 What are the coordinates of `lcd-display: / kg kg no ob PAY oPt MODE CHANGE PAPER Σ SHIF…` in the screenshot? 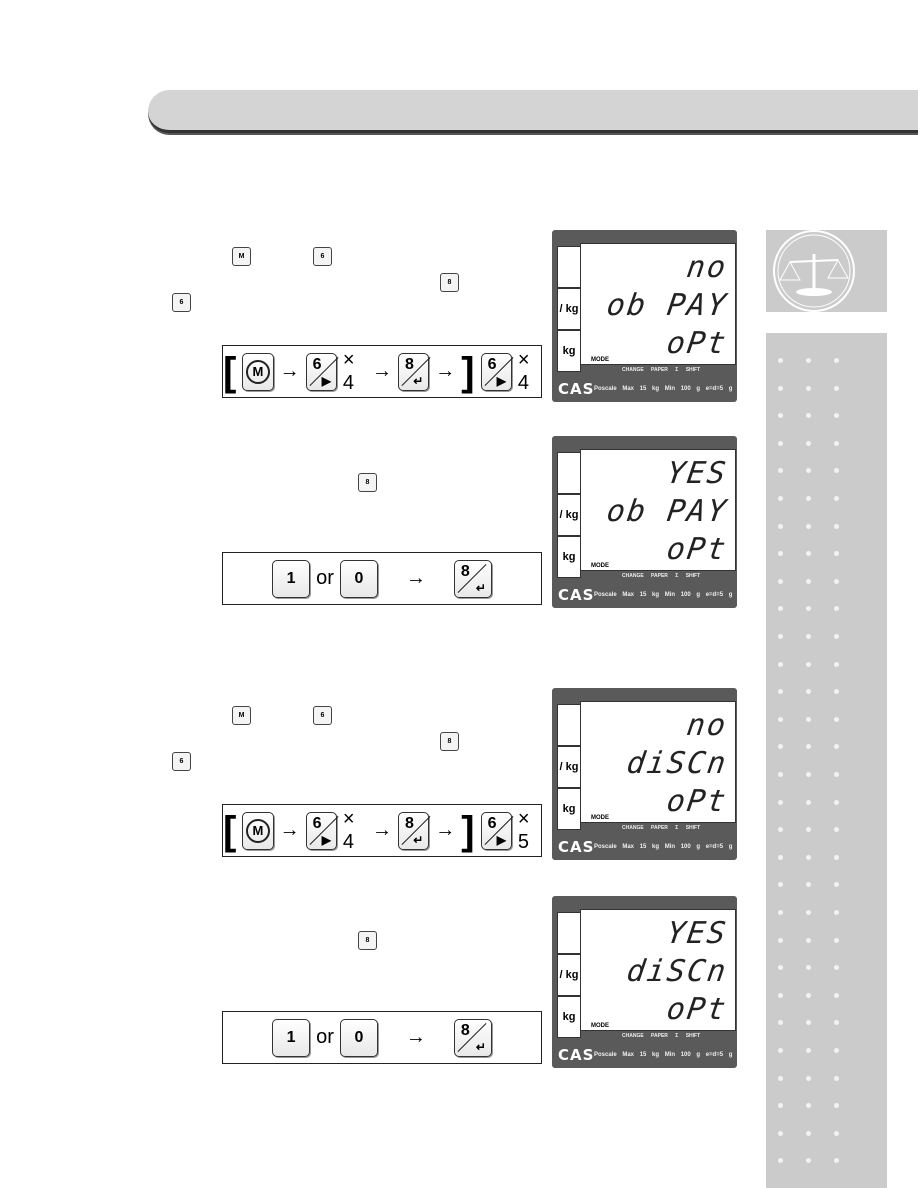 It's located at (644, 316).